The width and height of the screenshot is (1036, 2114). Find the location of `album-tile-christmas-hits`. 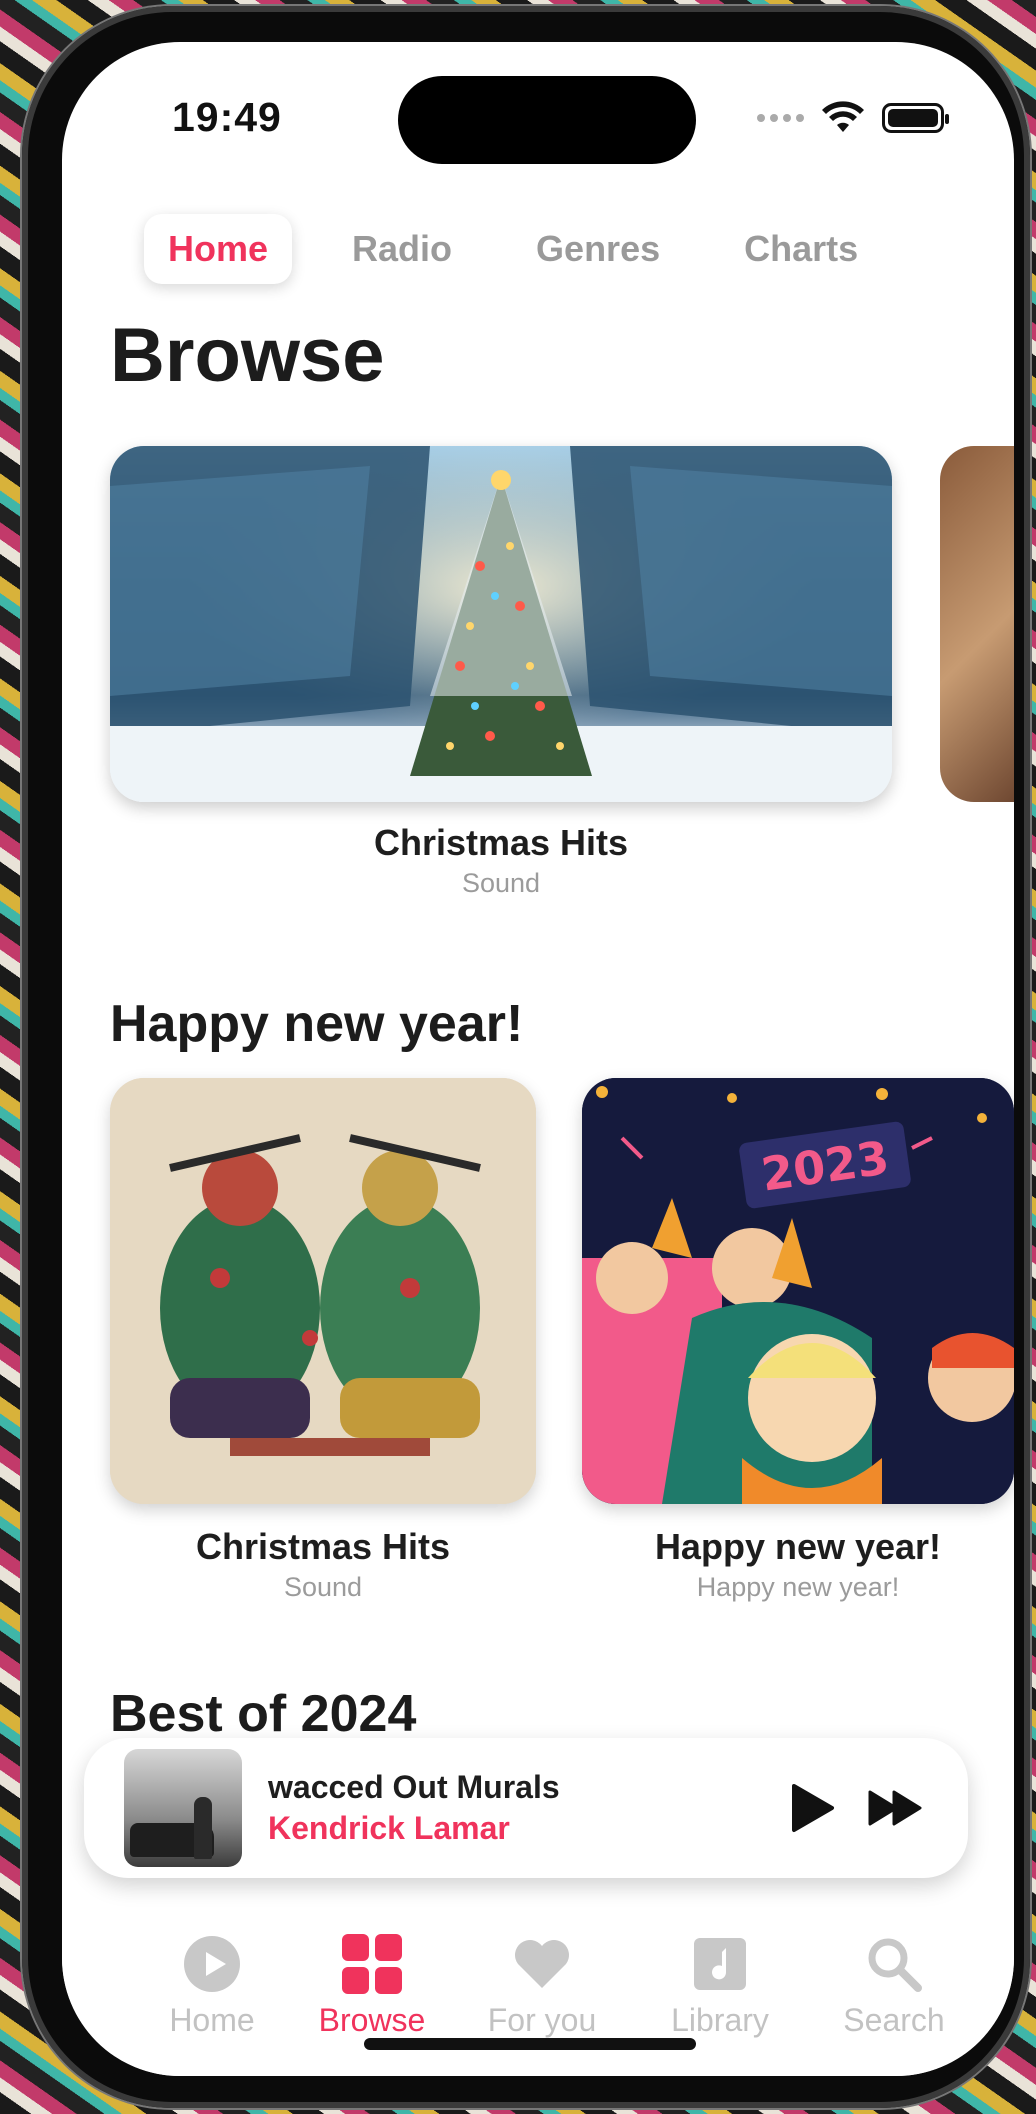

album-tile-christmas-hits is located at coordinates (323, 1291).